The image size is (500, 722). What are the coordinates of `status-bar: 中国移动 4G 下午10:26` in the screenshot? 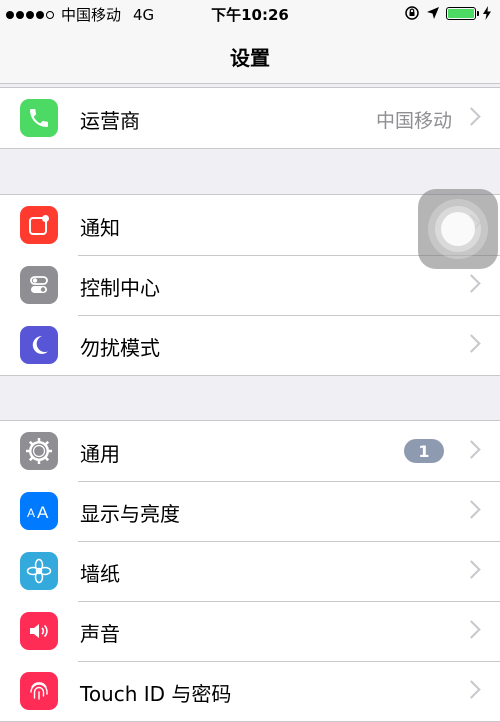 It's located at (250, 14).